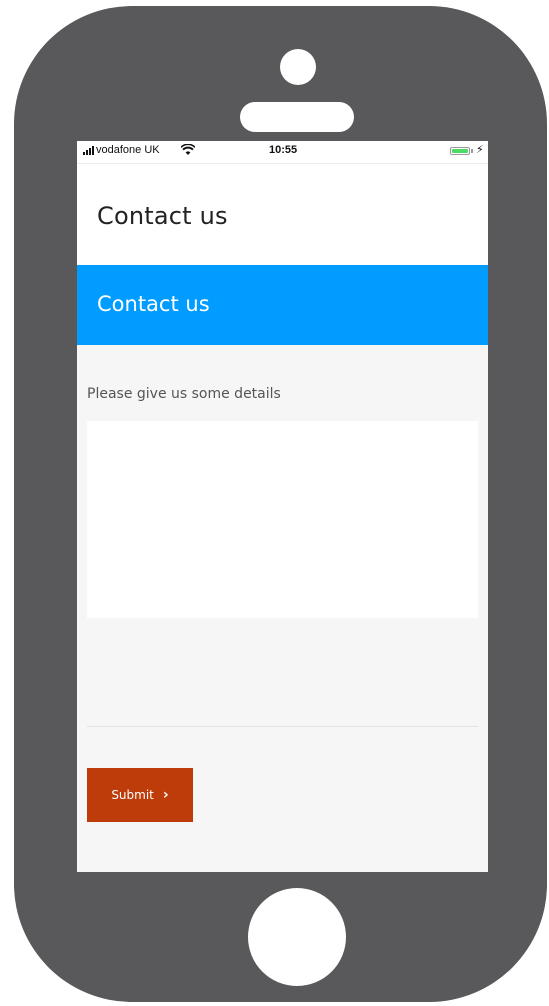  Describe the element at coordinates (298, 67) in the screenshot. I see `front-camera` at that location.